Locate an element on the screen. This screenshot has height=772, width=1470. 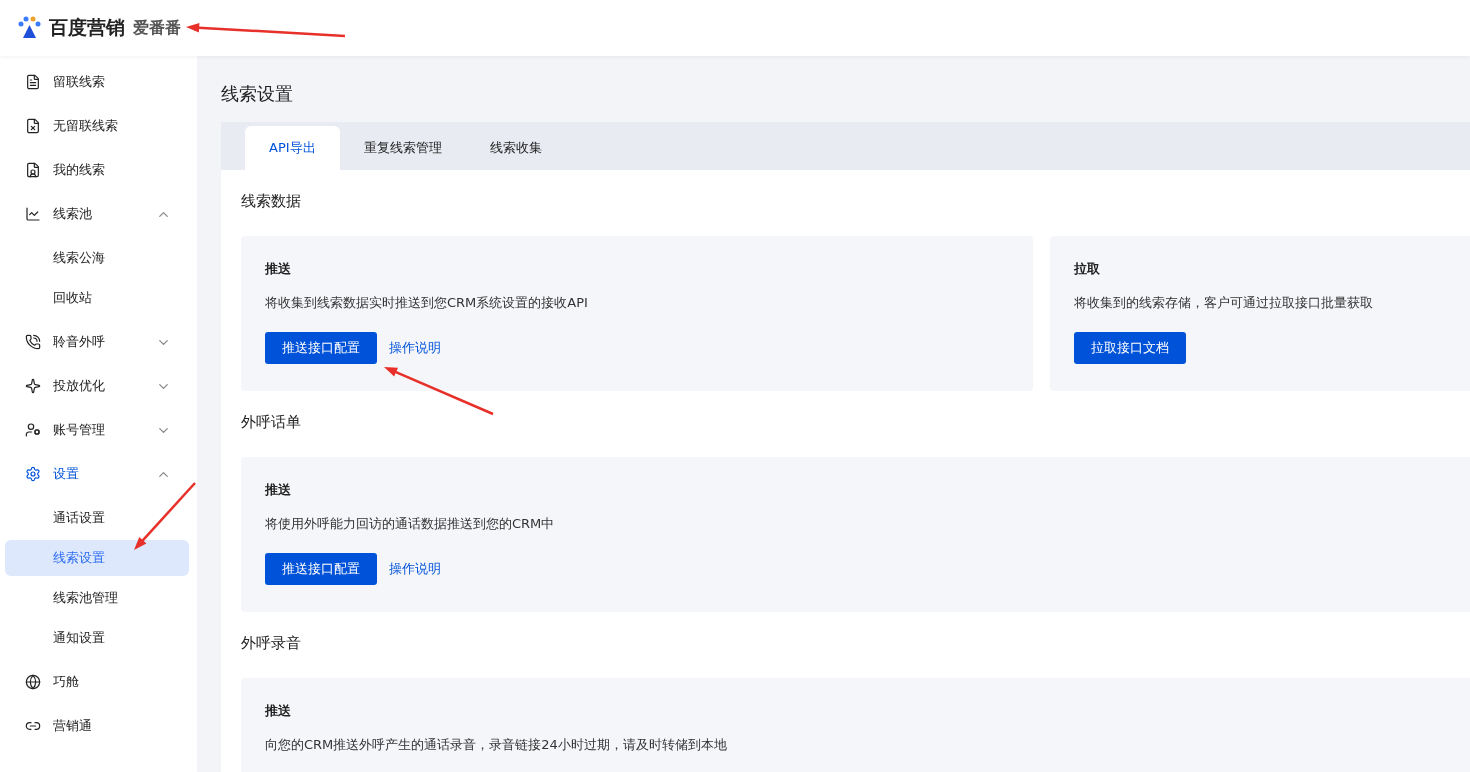
sidebar-item-label: 聆音外呼 is located at coordinates (79, 342).